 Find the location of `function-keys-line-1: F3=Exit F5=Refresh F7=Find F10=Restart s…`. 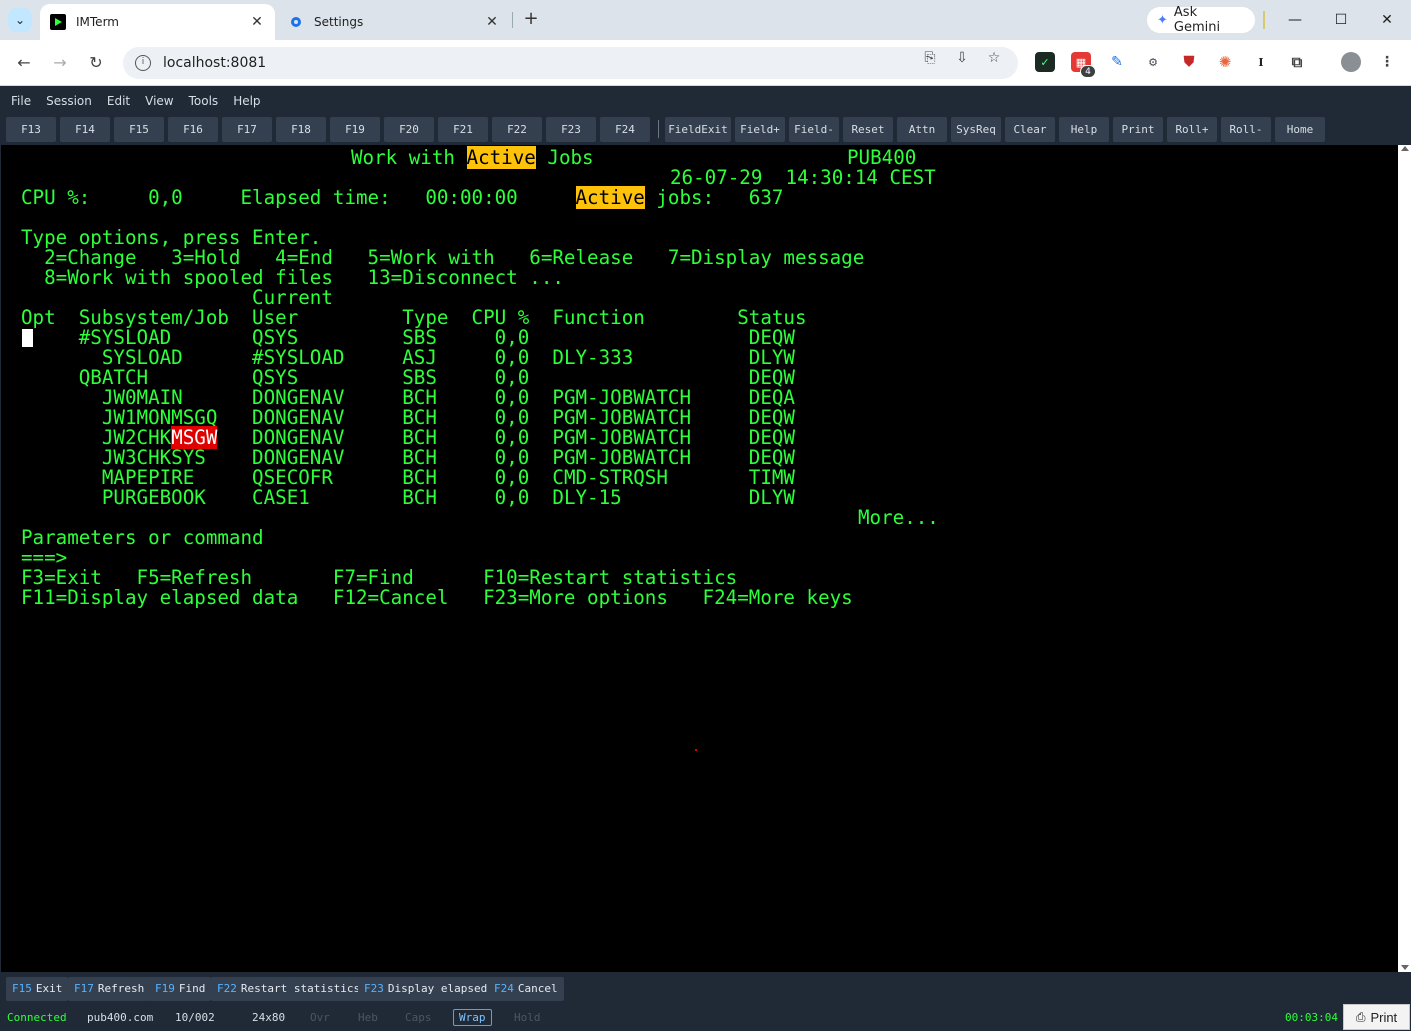

function-keys-line-1: F3=Exit F5=Refresh F7=Find F10=Restart s… is located at coordinates (379, 577).